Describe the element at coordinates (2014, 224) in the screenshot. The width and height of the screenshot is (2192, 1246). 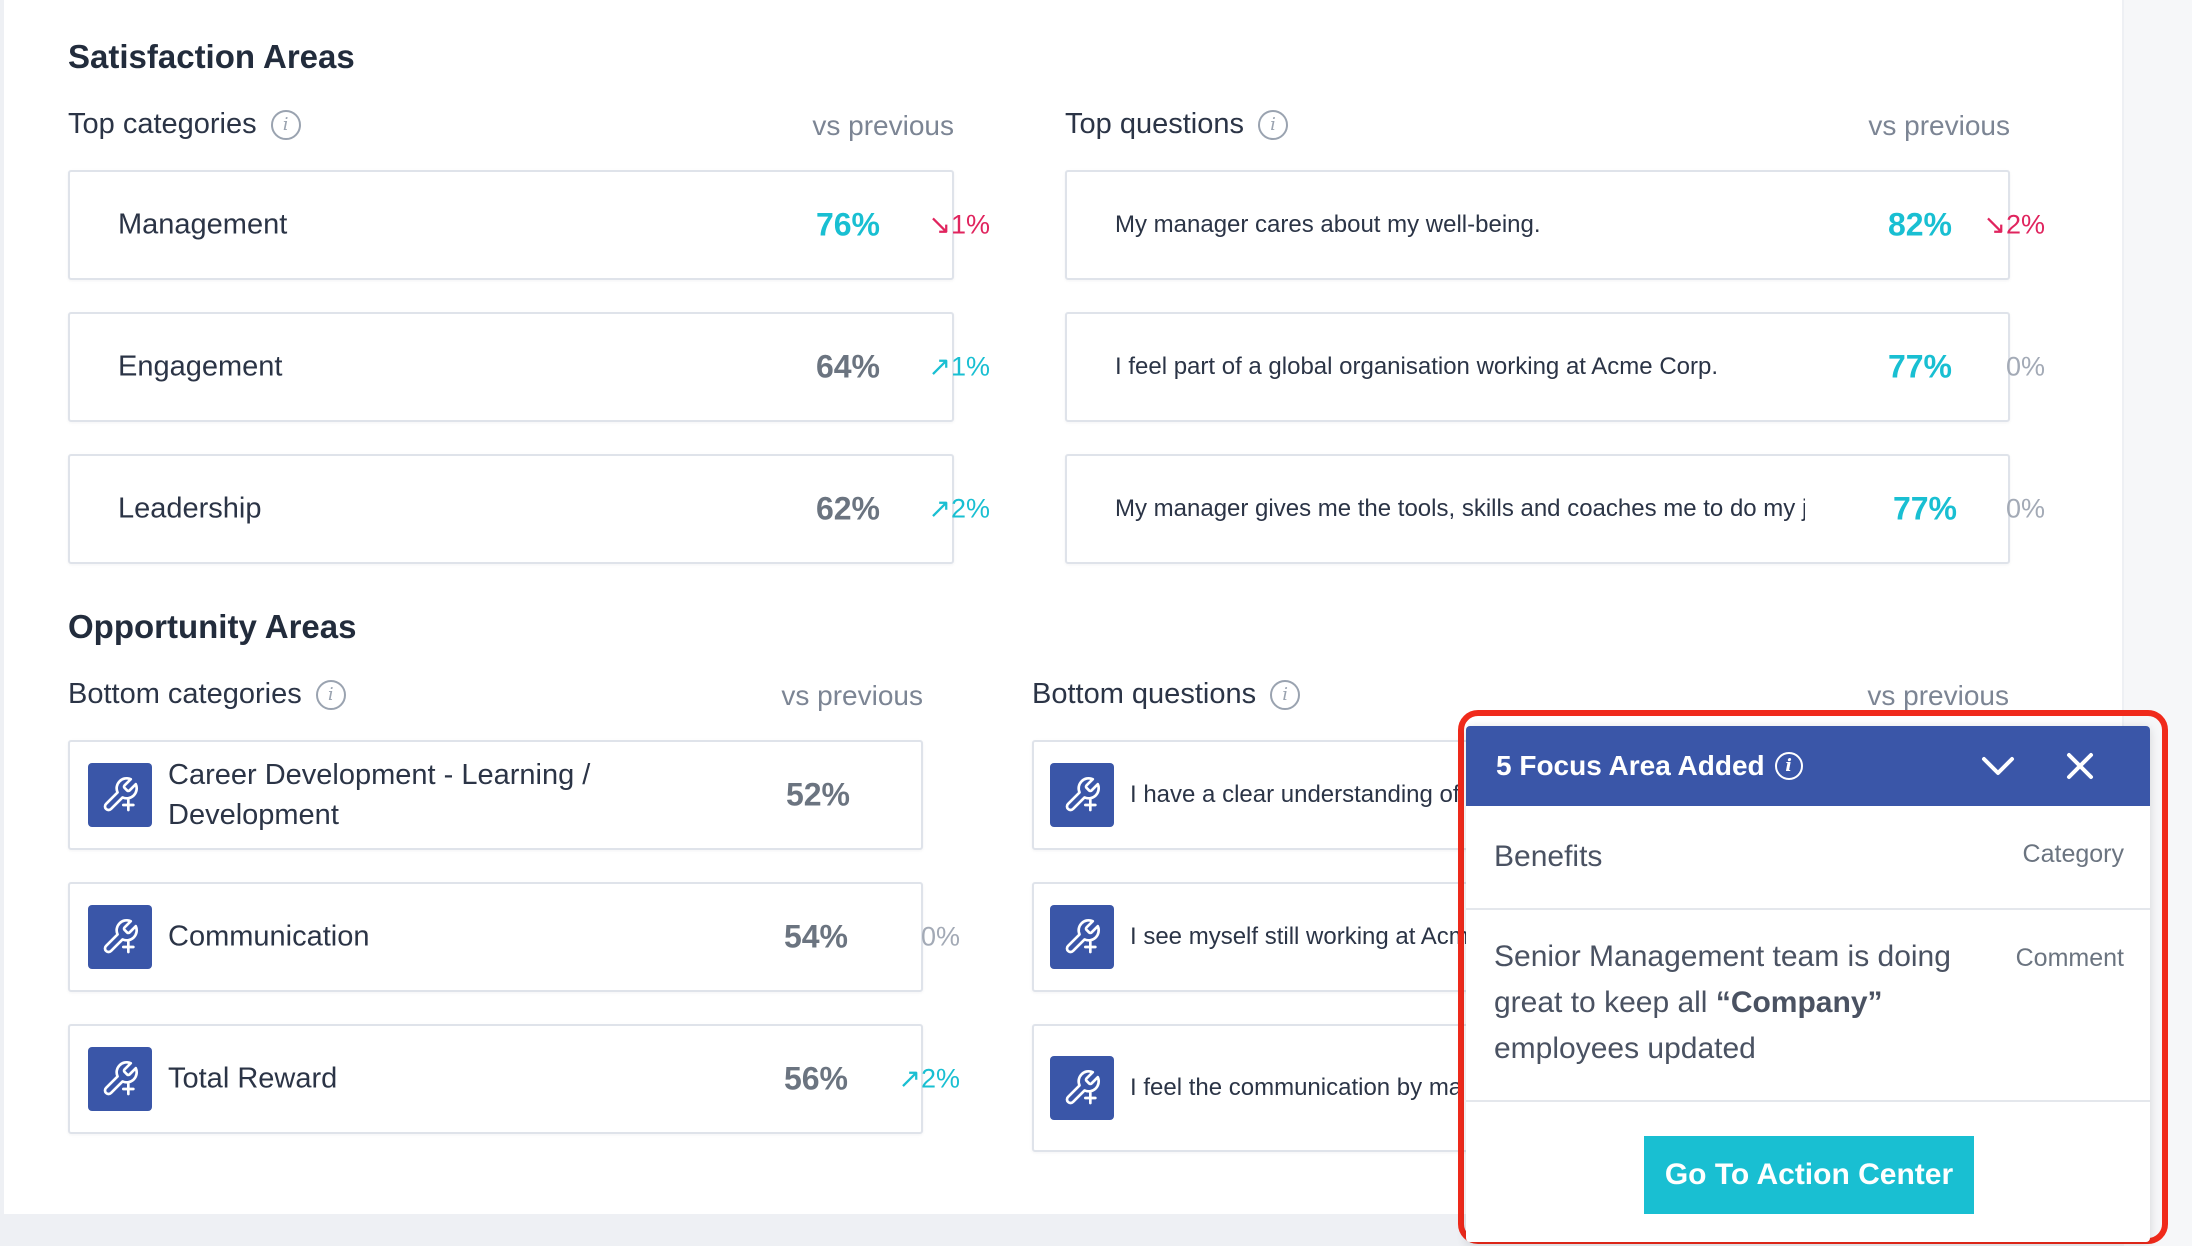
I see `question-delta: ↘2%` at that location.